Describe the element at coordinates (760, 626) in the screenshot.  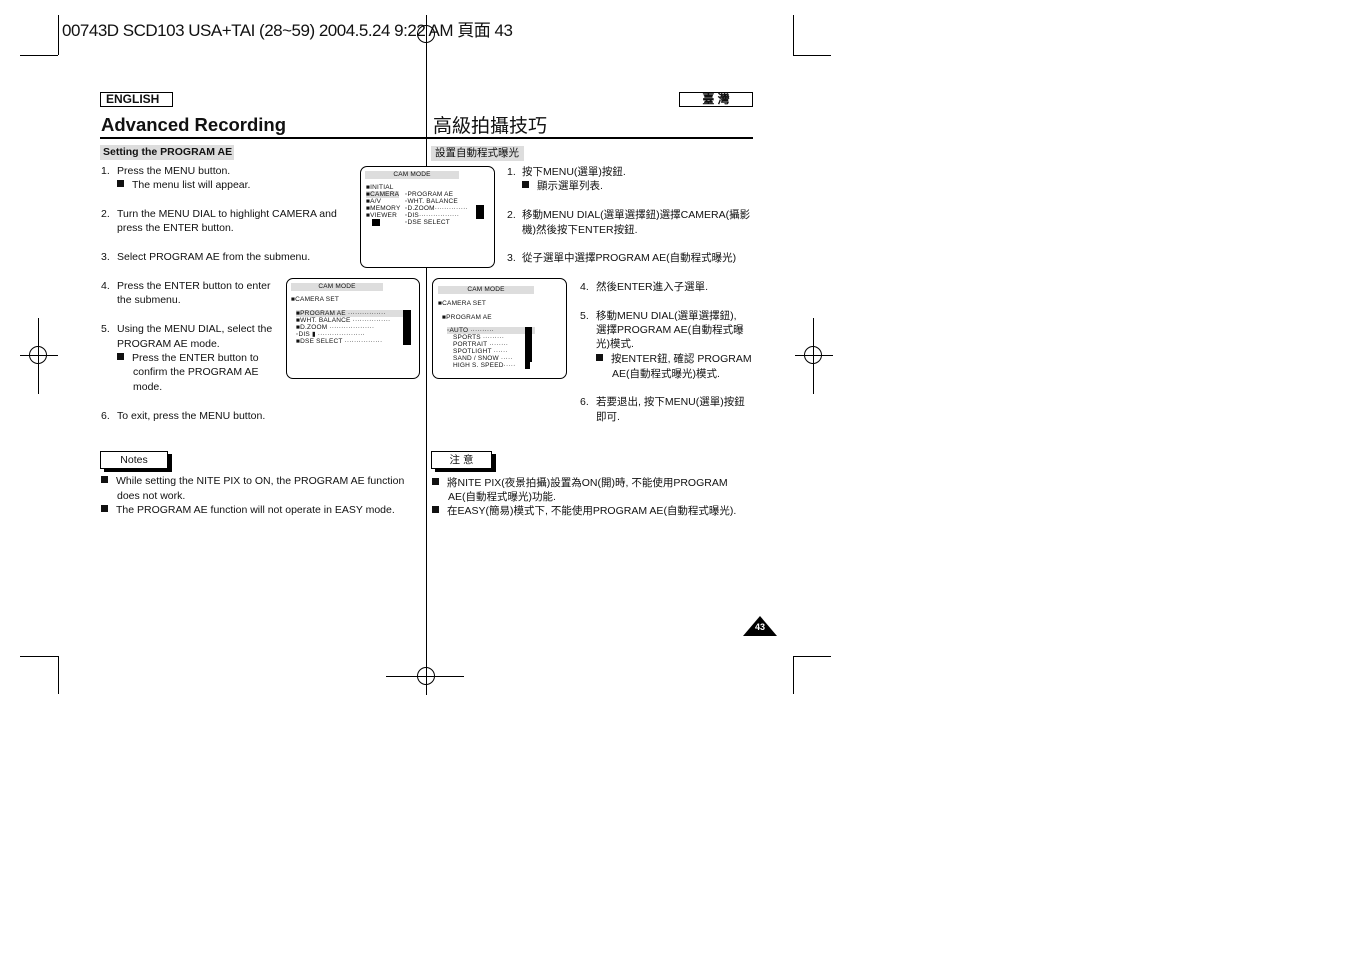
I see `page-number-badge: 43` at that location.